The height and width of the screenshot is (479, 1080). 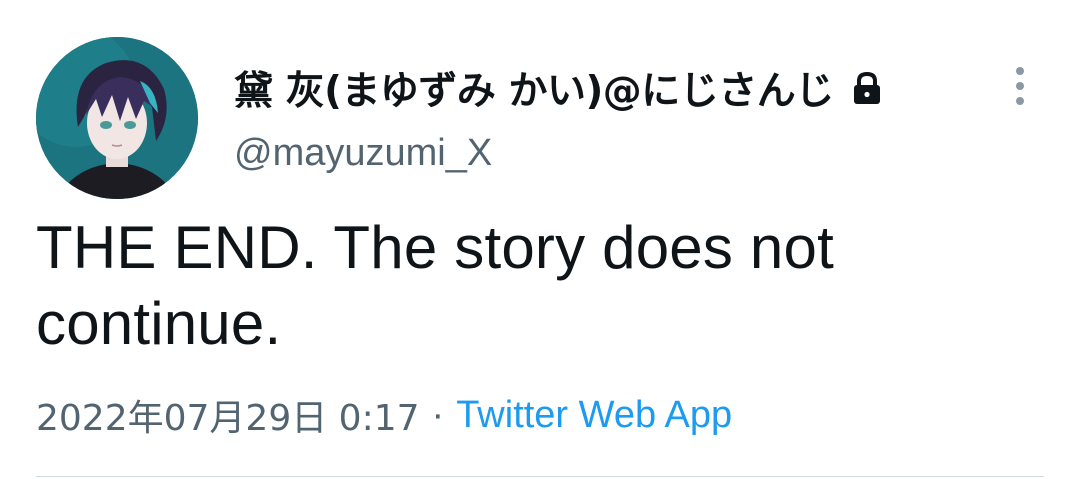 What do you see at coordinates (867, 88) in the screenshot?
I see `lock-icon` at bounding box center [867, 88].